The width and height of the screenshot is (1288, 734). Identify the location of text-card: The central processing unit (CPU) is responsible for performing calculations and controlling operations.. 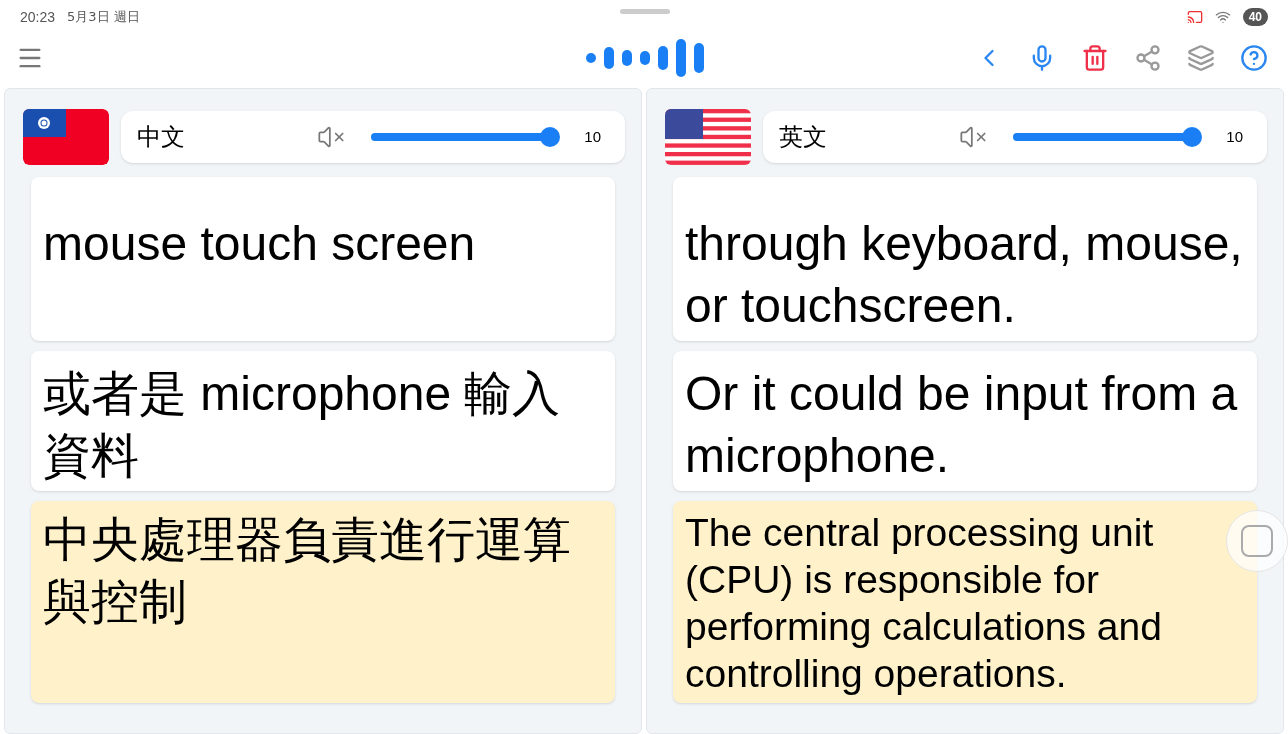
(965, 602).